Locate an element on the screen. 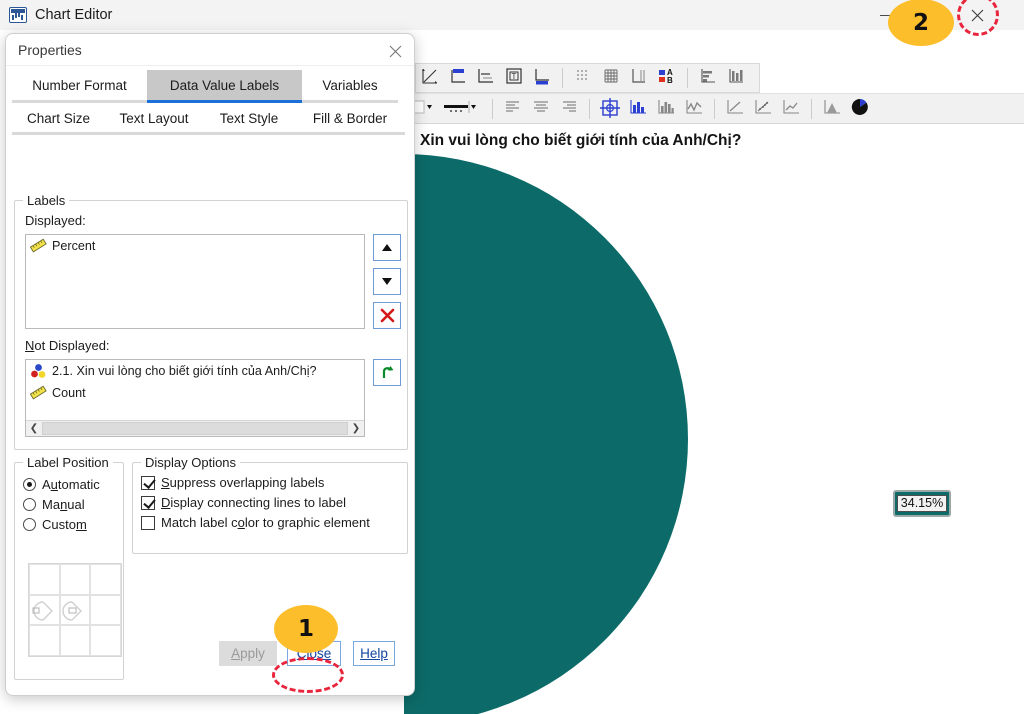  radio-manual: Manual is located at coordinates (73, 504).